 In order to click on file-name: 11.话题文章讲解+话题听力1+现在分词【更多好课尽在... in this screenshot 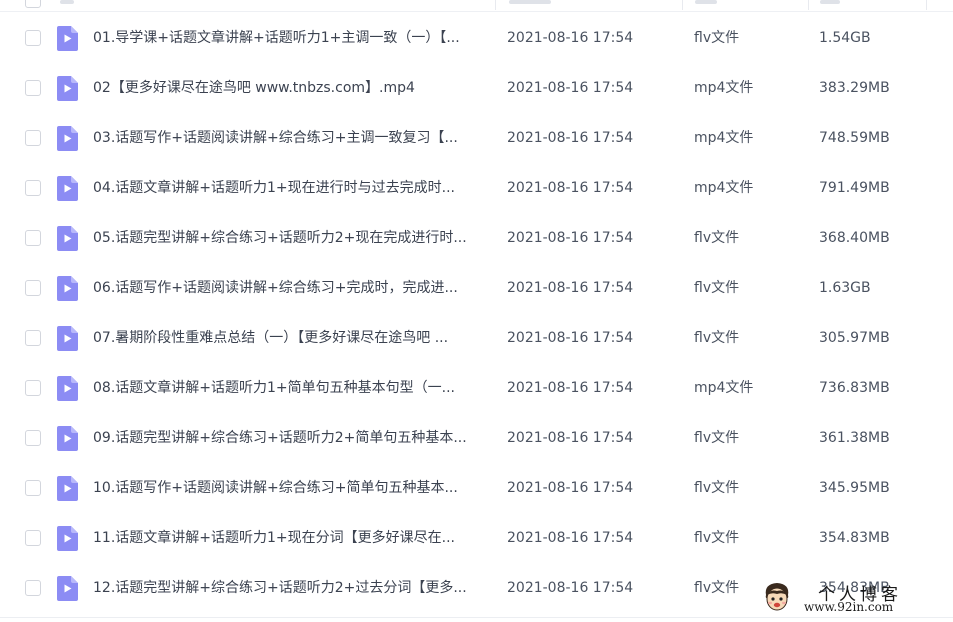, I will do `click(274, 538)`.